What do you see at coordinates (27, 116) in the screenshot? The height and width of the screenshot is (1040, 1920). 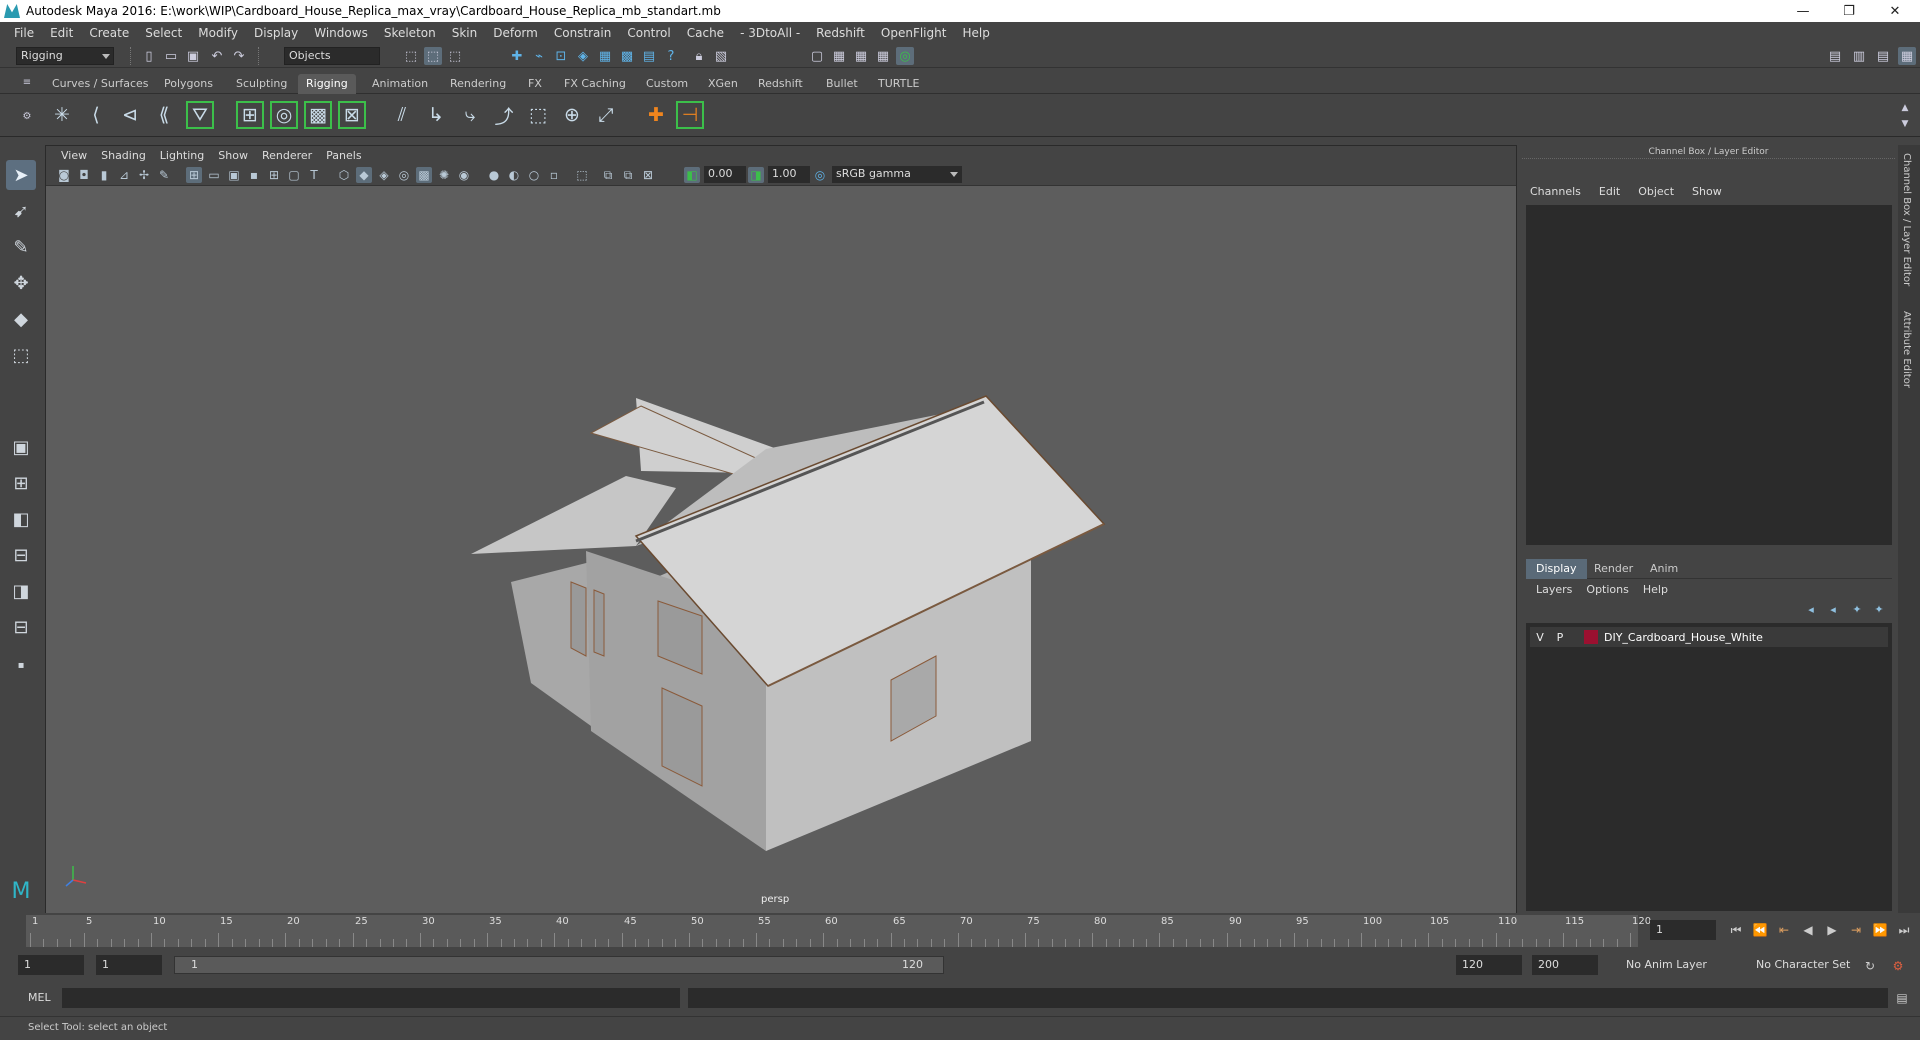 I see `shelf-options-icon: ⚙` at bounding box center [27, 116].